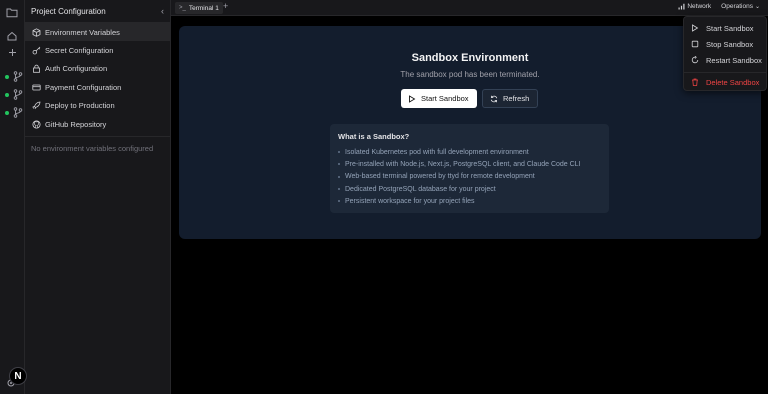 The image size is (768, 394). What do you see at coordinates (516, 98) in the screenshot?
I see `refresh-label: Refresh` at bounding box center [516, 98].